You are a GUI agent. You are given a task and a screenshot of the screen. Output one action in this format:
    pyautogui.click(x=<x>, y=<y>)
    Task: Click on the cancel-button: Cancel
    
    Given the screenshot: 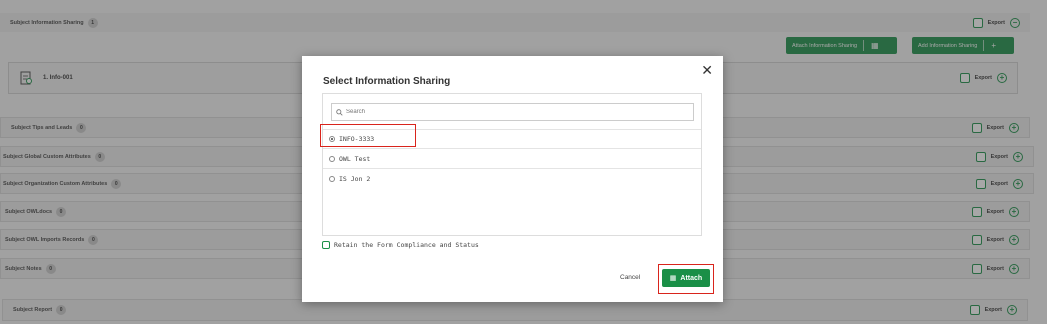 What is the action you would take?
    pyautogui.click(x=630, y=277)
    